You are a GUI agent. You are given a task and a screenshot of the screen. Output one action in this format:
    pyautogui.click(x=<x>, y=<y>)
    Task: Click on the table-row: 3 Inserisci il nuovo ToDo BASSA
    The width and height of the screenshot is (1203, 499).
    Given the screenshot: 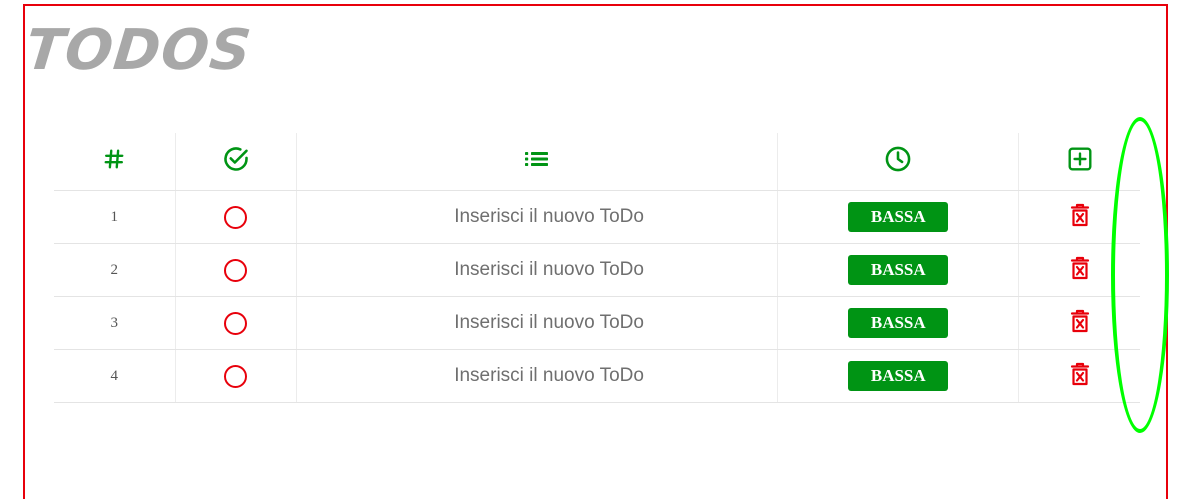 What is the action you would take?
    pyautogui.click(x=597, y=323)
    